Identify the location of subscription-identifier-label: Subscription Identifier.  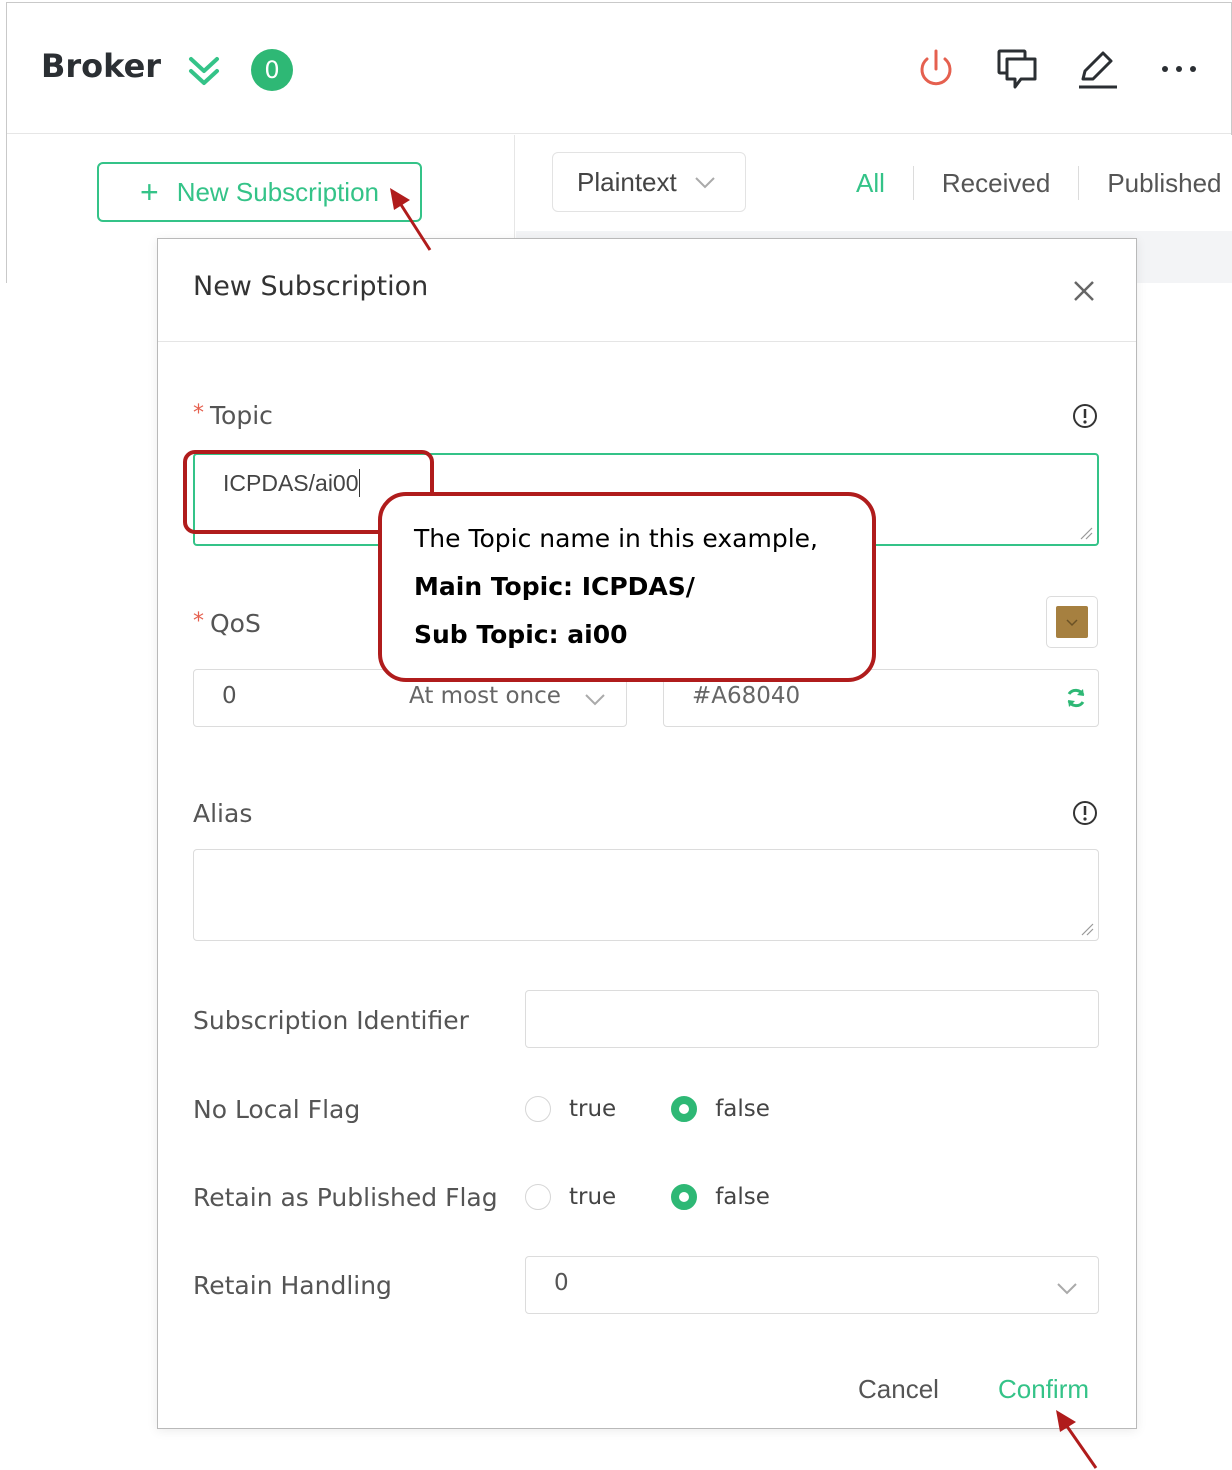
(331, 1020).